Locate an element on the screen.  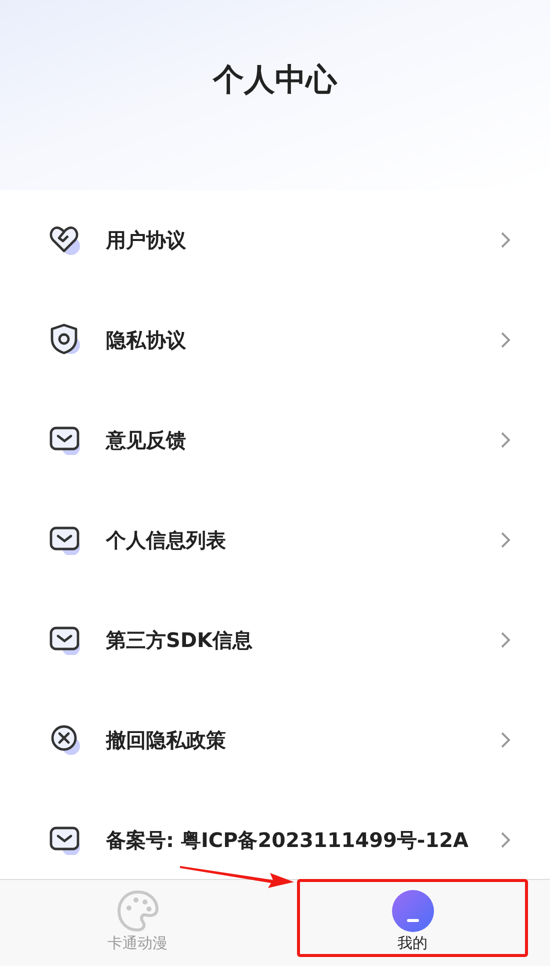
menu-item-label: 撤回隐私政策 is located at coordinates (303, 740).